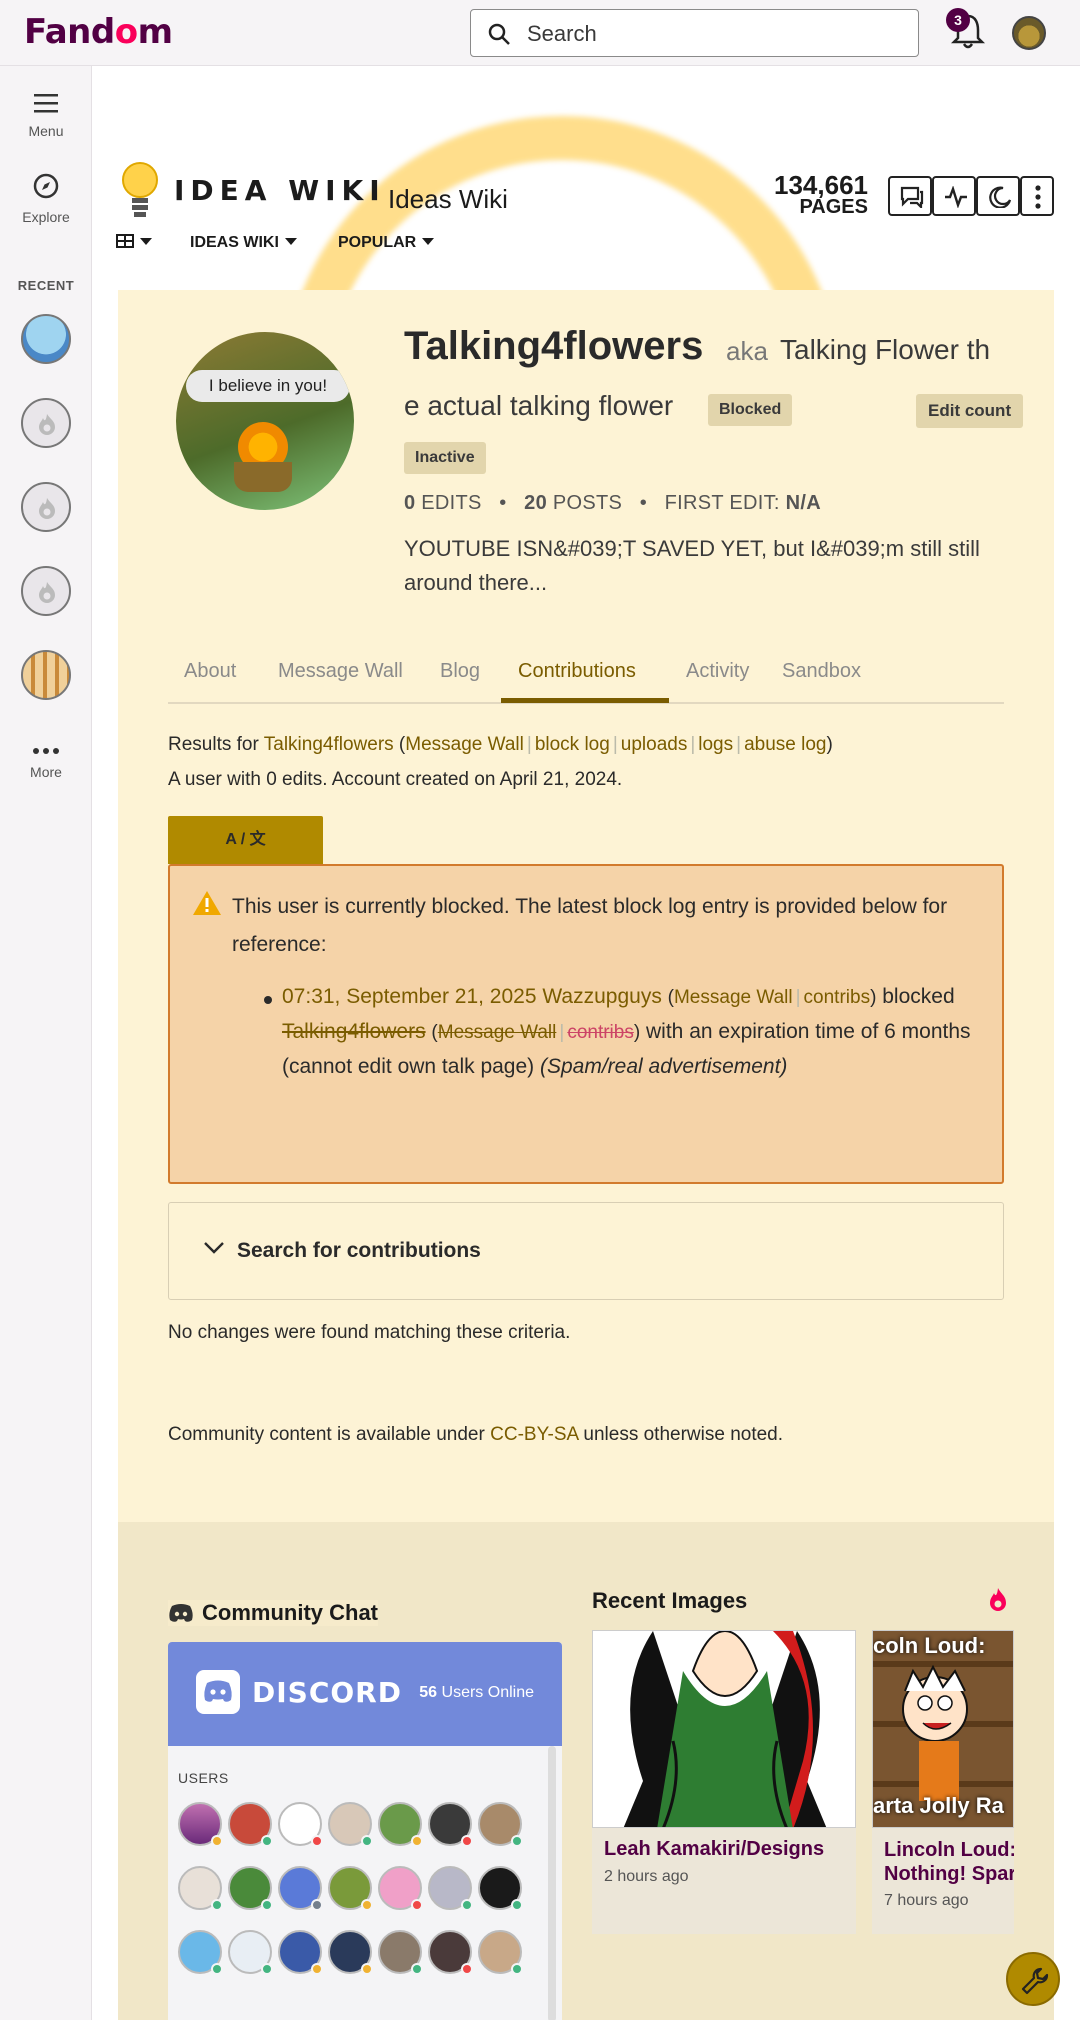 This screenshot has width=1080, height=2020. I want to click on wiki-home-icon, so click(125, 241).